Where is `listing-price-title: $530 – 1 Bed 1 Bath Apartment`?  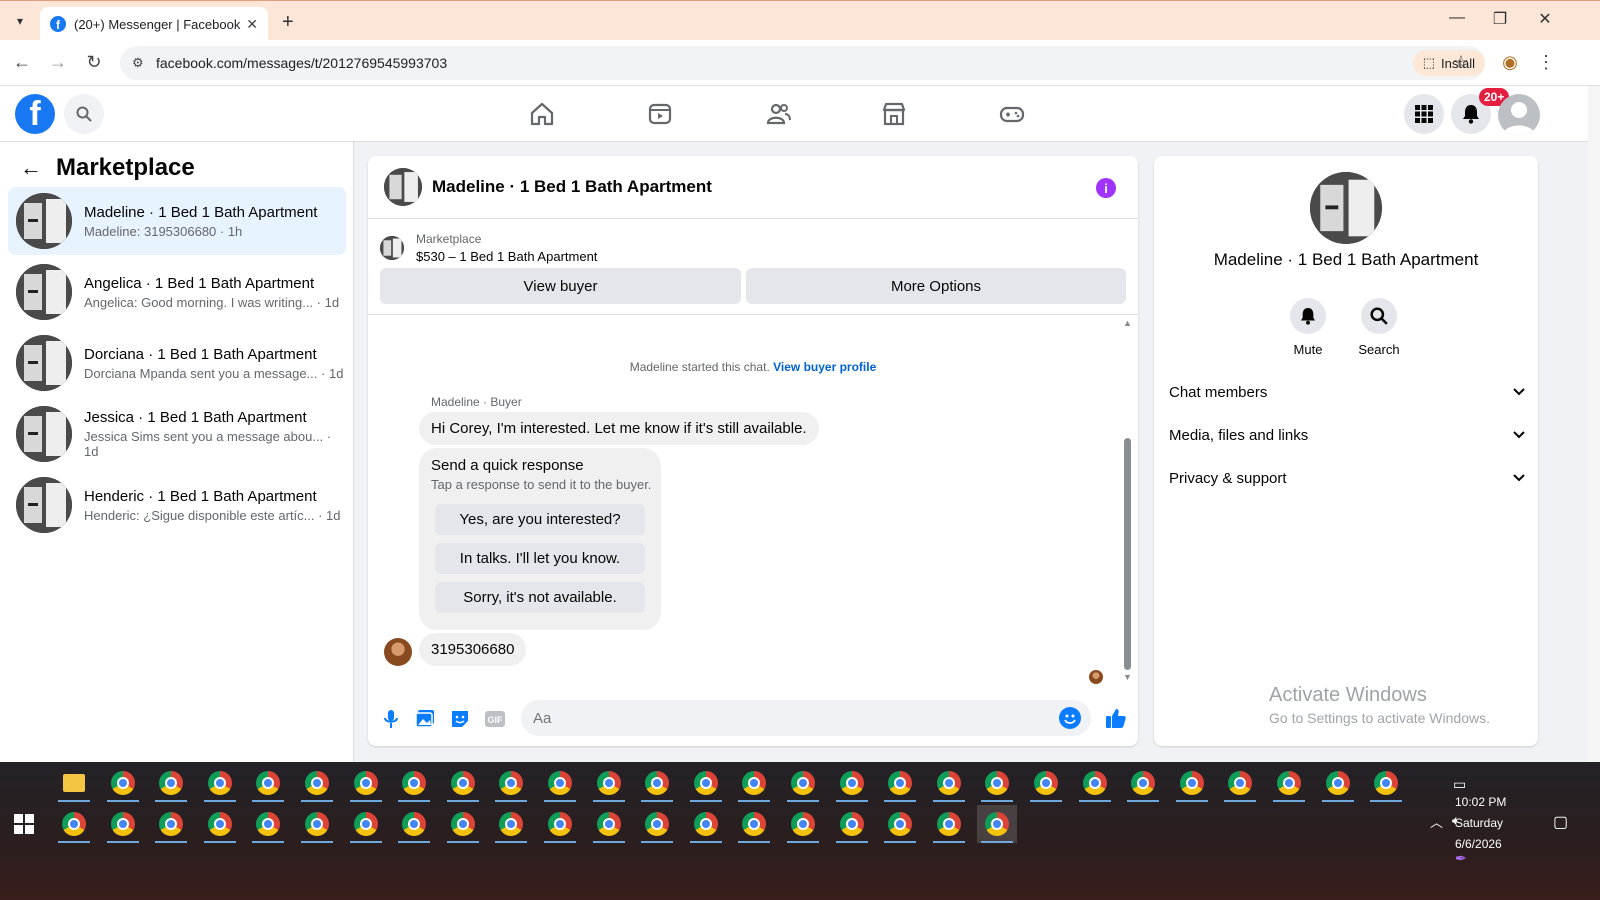 listing-price-title: $530 – 1 Bed 1 Bath Apartment is located at coordinates (506, 257).